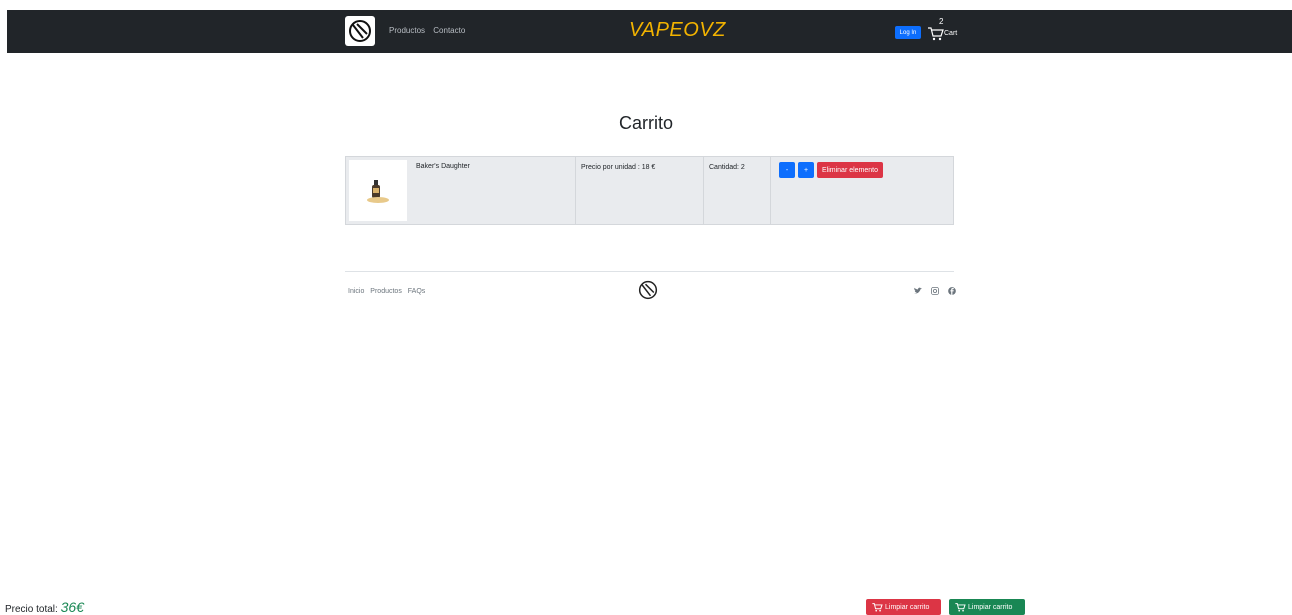 Image resolution: width=1292 pixels, height=615 pixels. I want to click on clear-cart-button-green: Limpiar carrito, so click(987, 607).